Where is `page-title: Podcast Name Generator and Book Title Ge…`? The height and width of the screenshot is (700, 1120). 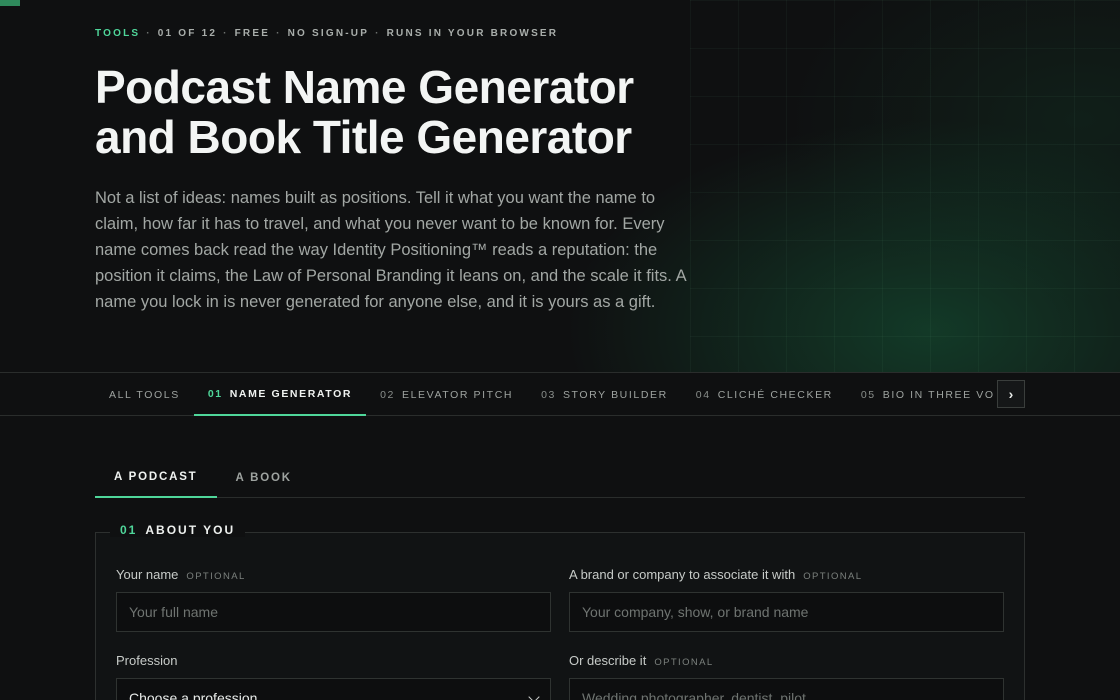
page-title: Podcast Name Generator and Book Title Ge… is located at coordinates (415, 112).